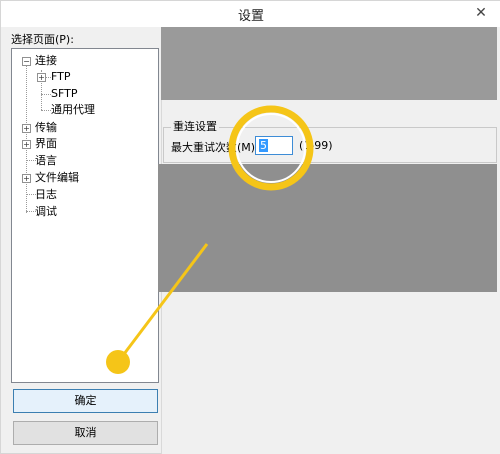  Describe the element at coordinates (64, 94) in the screenshot. I see `tree-item-sftp: SFTP` at that location.